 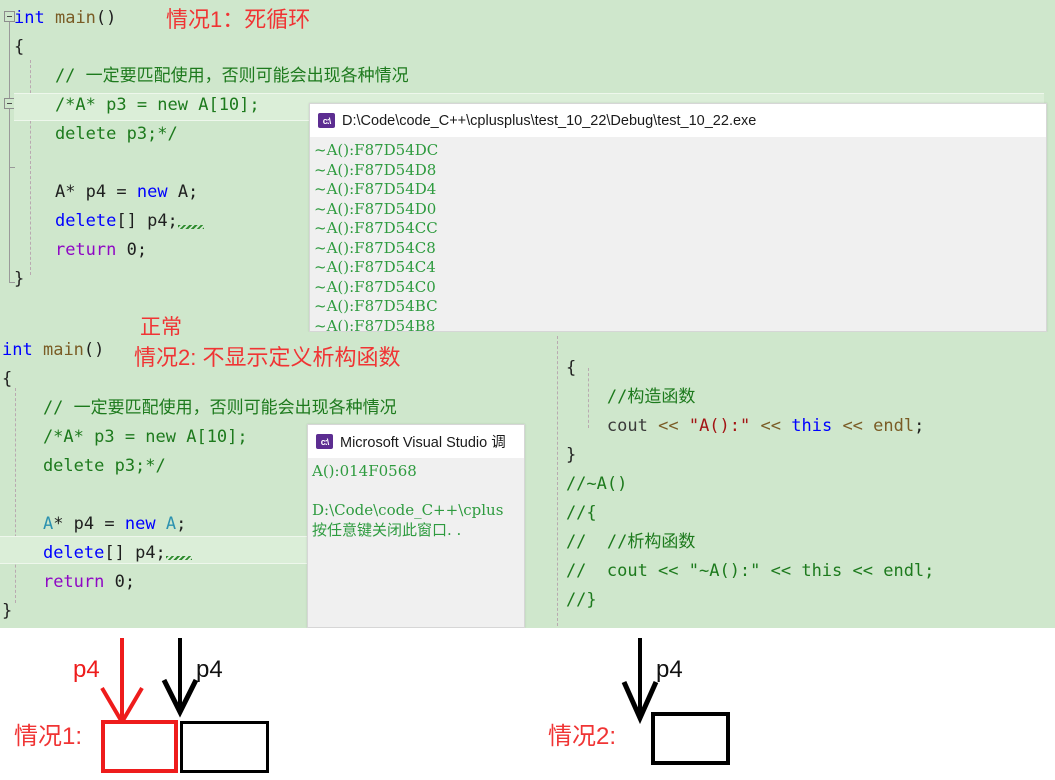 I want to click on code-line: //{, so click(x=790, y=513).